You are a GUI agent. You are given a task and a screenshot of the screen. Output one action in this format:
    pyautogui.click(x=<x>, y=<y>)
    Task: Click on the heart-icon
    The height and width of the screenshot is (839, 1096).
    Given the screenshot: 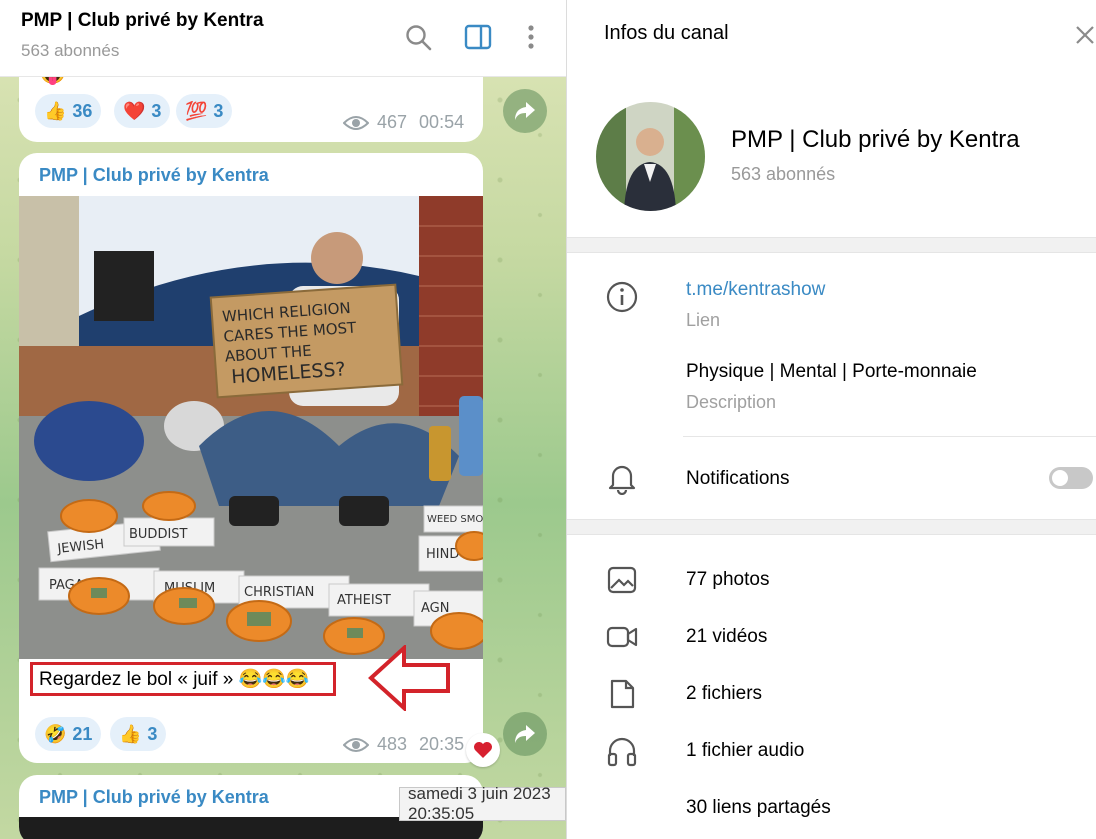 What is the action you would take?
    pyautogui.click(x=483, y=750)
    